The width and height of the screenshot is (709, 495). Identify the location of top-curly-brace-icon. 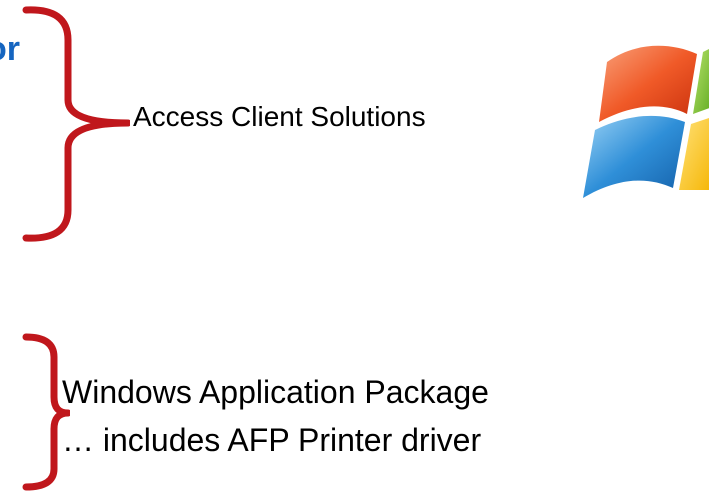
(76, 124).